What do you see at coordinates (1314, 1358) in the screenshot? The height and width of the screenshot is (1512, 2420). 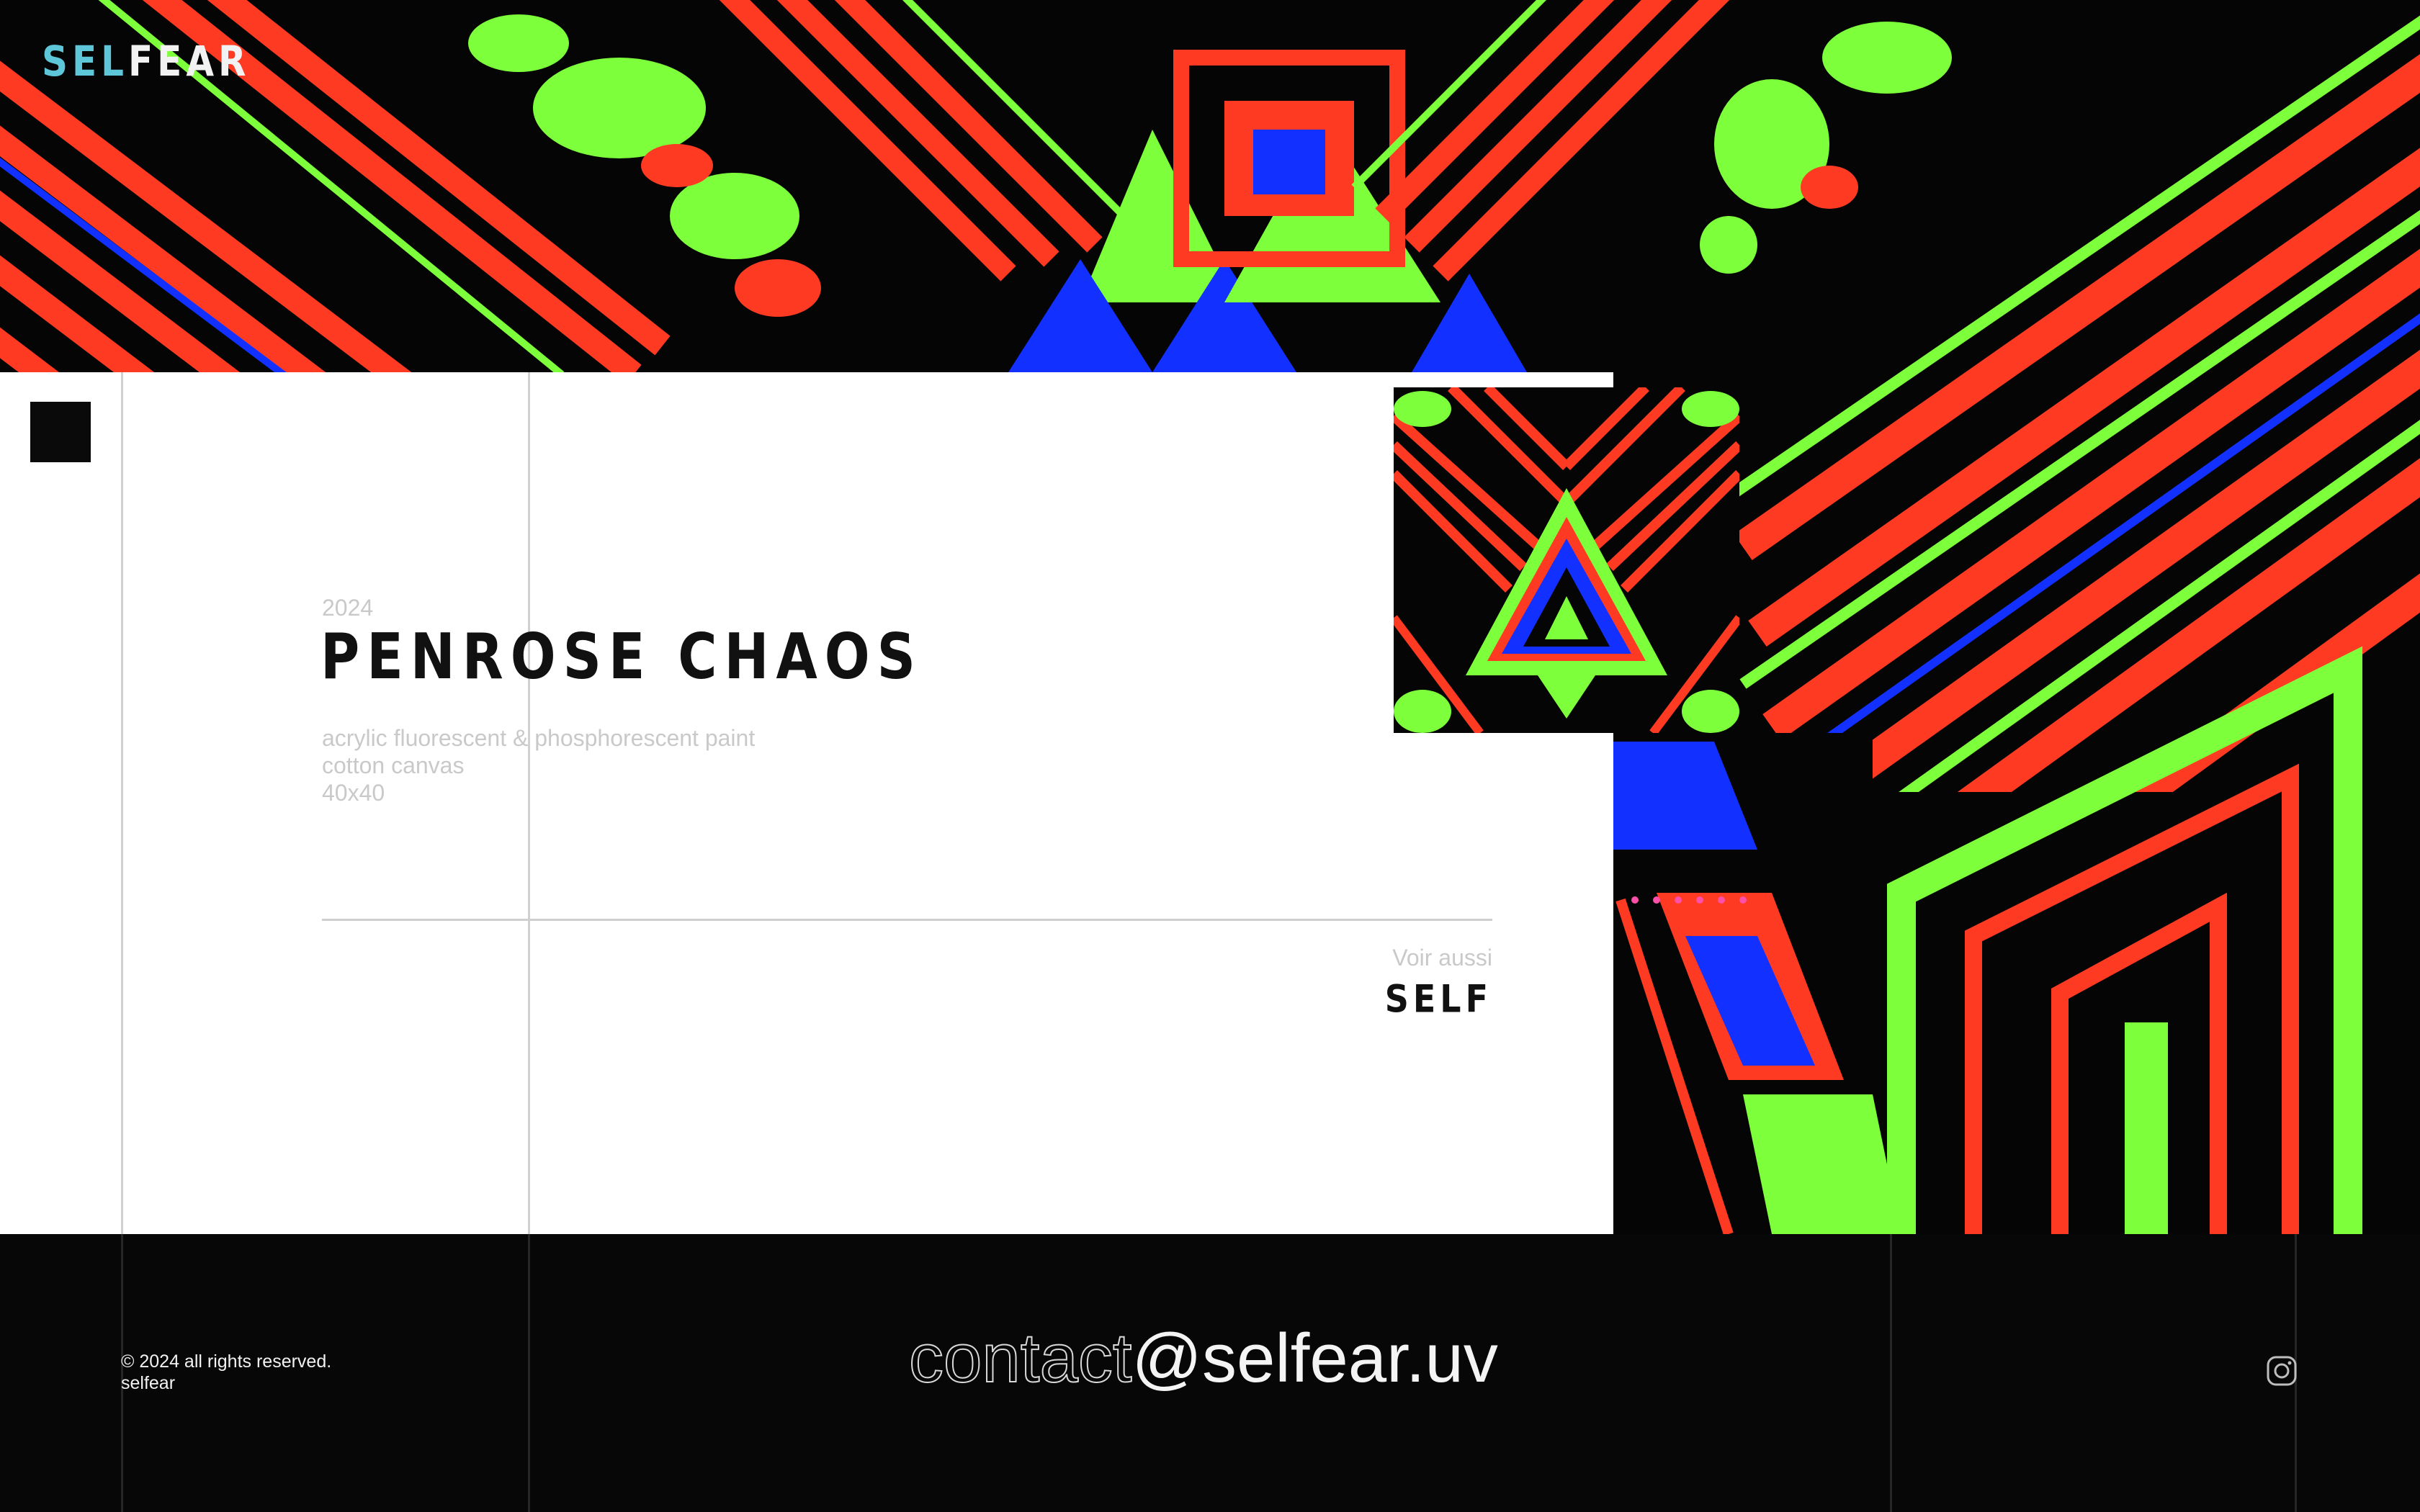 I see `email-domain: @selfear.uv` at bounding box center [1314, 1358].